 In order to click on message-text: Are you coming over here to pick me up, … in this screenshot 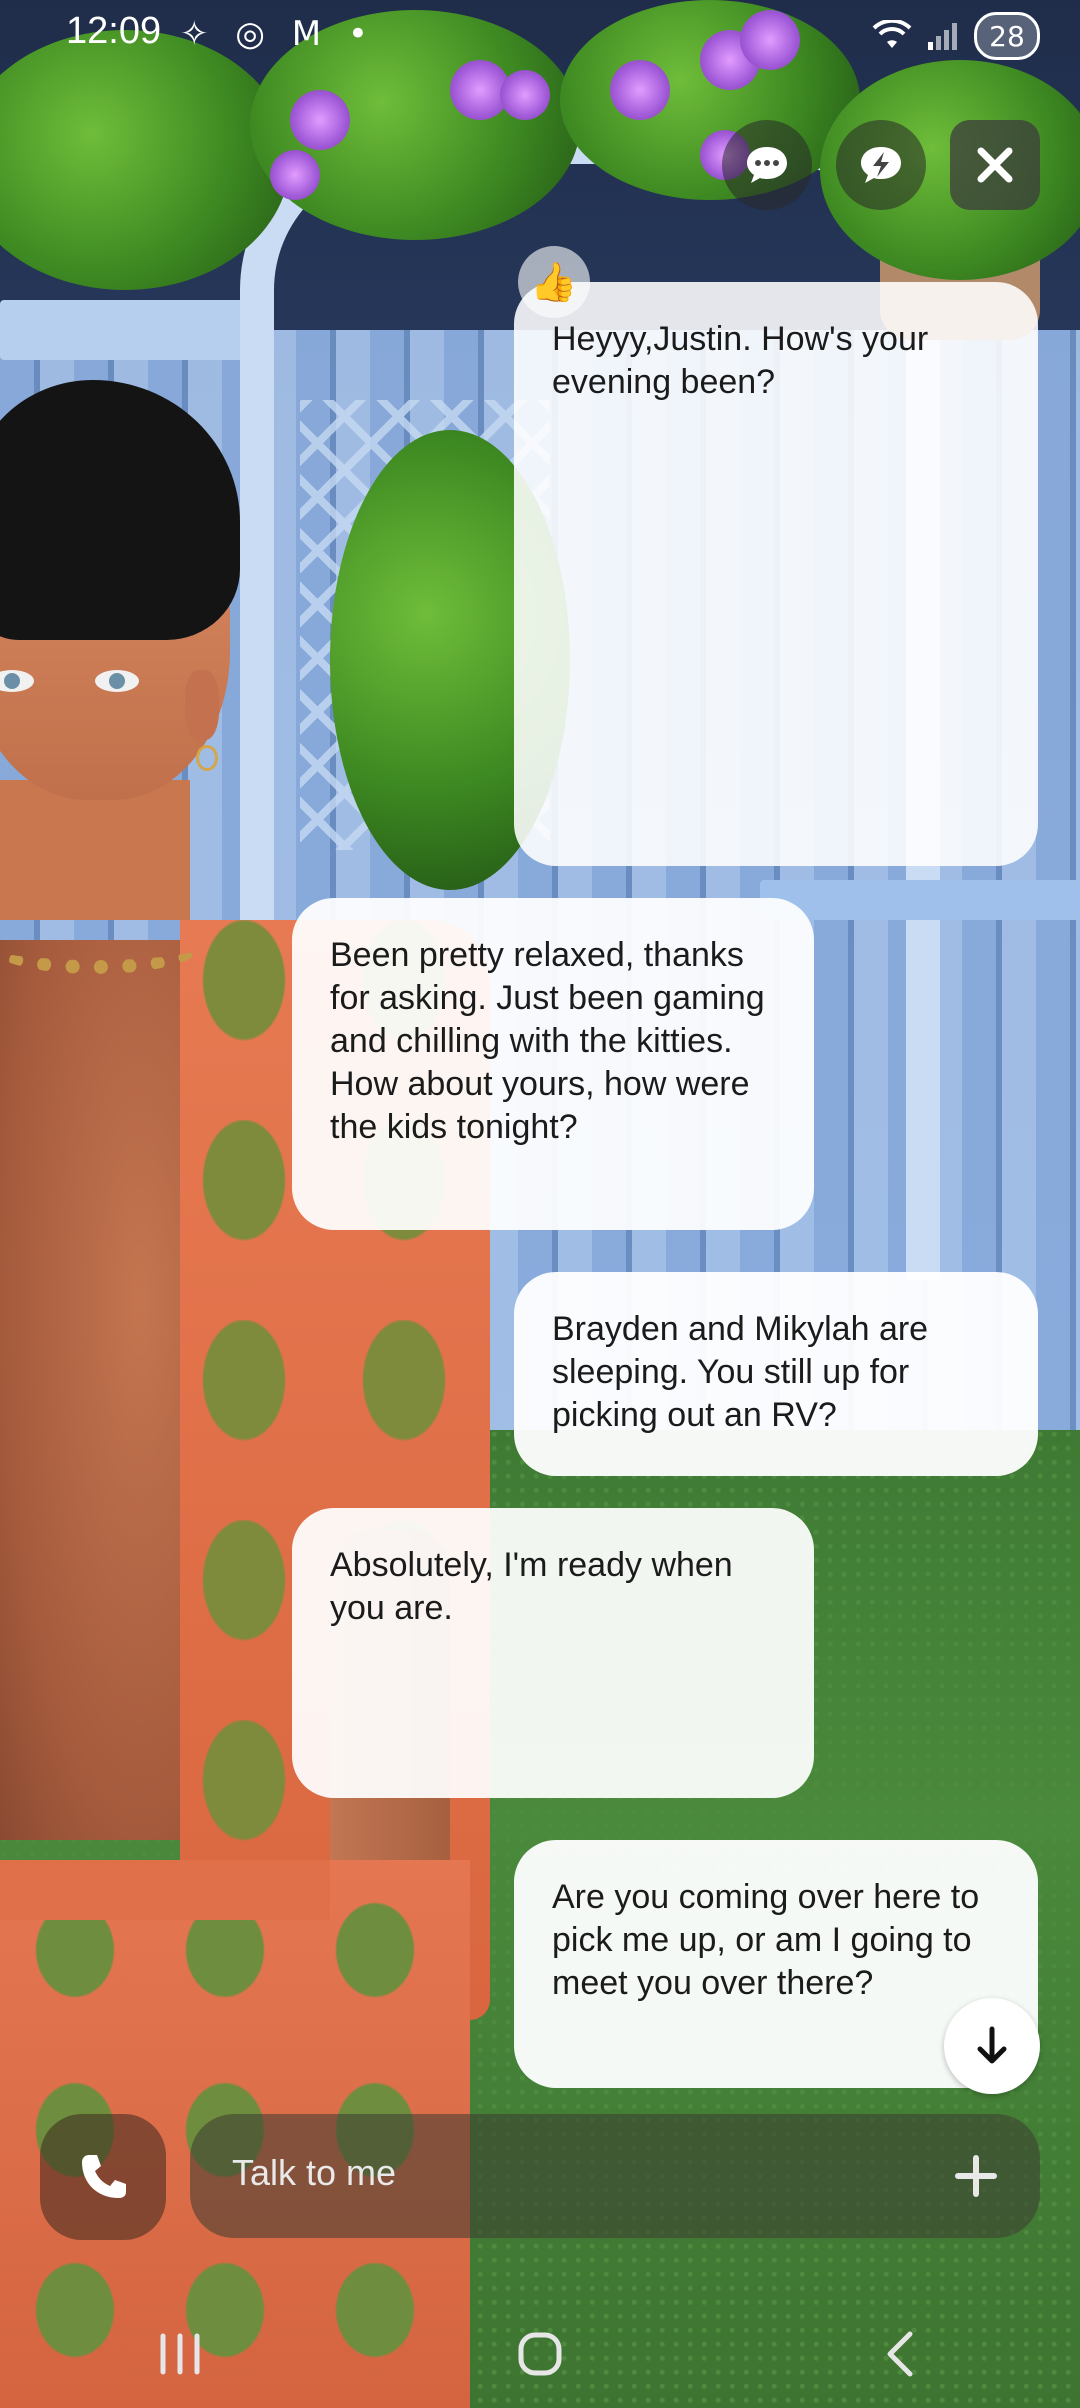, I will do `click(766, 1940)`.